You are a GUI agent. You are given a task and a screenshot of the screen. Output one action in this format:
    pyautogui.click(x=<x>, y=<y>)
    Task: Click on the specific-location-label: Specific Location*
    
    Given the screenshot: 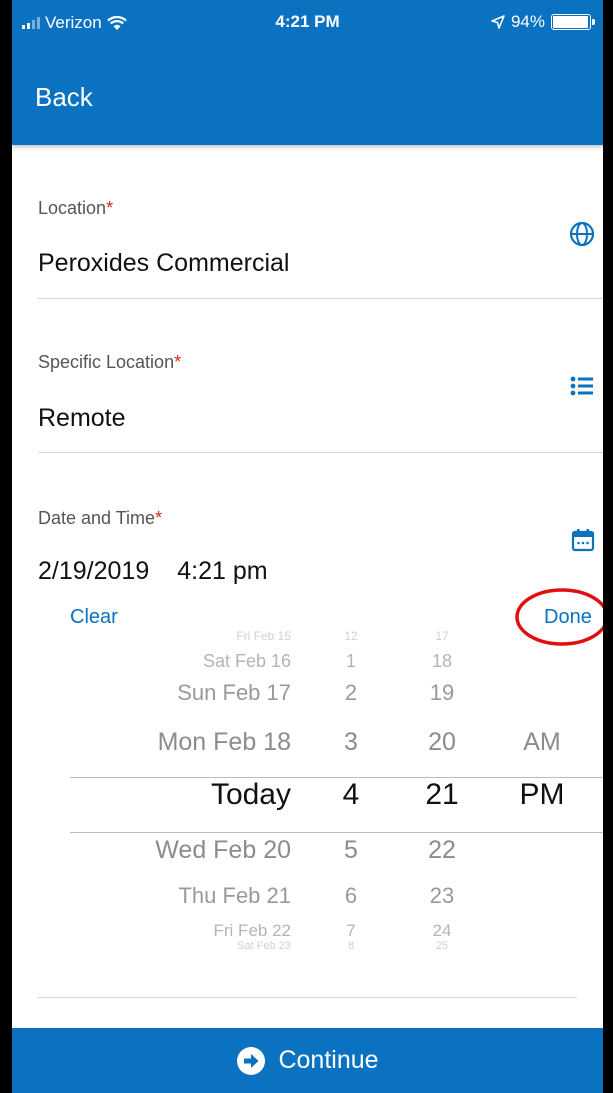 What is the action you would take?
    pyautogui.click(x=110, y=362)
    